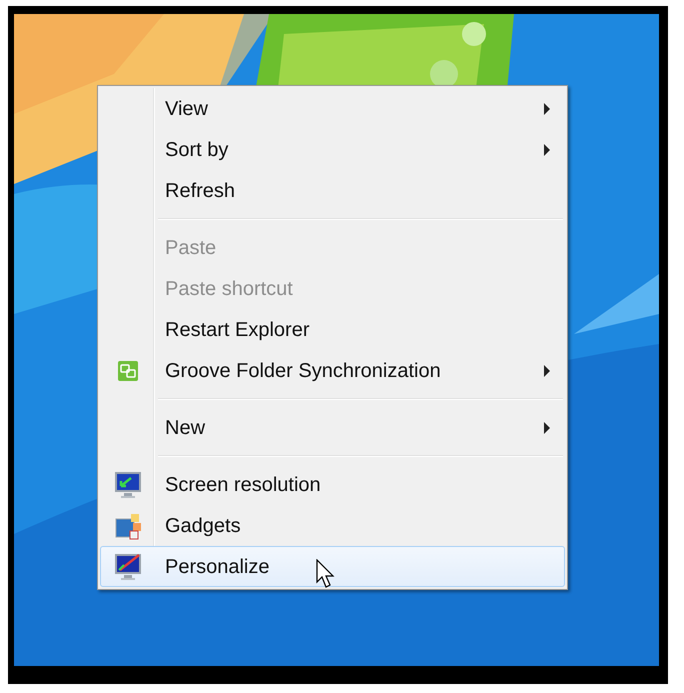 Image resolution: width=684 pixels, height=693 pixels. I want to click on menu-item: New, so click(332, 427).